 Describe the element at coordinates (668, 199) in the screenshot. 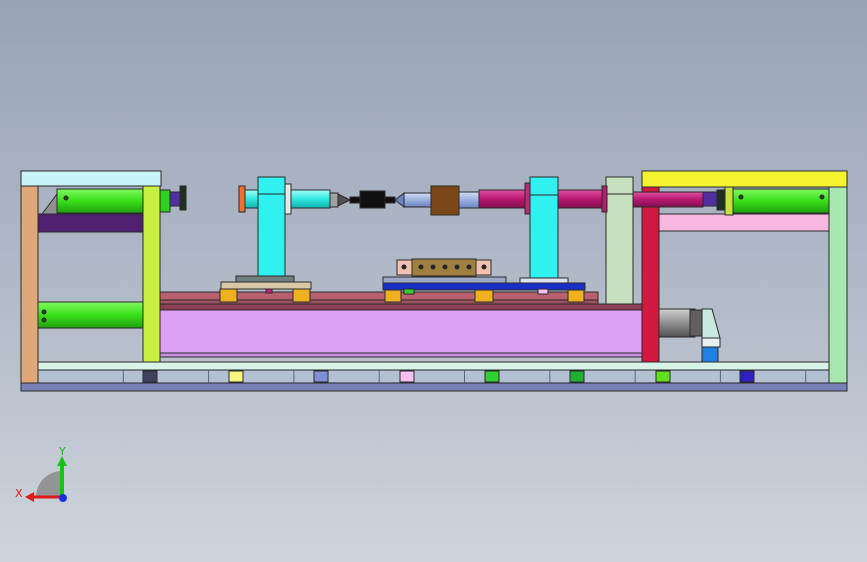

I see `right-extension-shaft` at that location.